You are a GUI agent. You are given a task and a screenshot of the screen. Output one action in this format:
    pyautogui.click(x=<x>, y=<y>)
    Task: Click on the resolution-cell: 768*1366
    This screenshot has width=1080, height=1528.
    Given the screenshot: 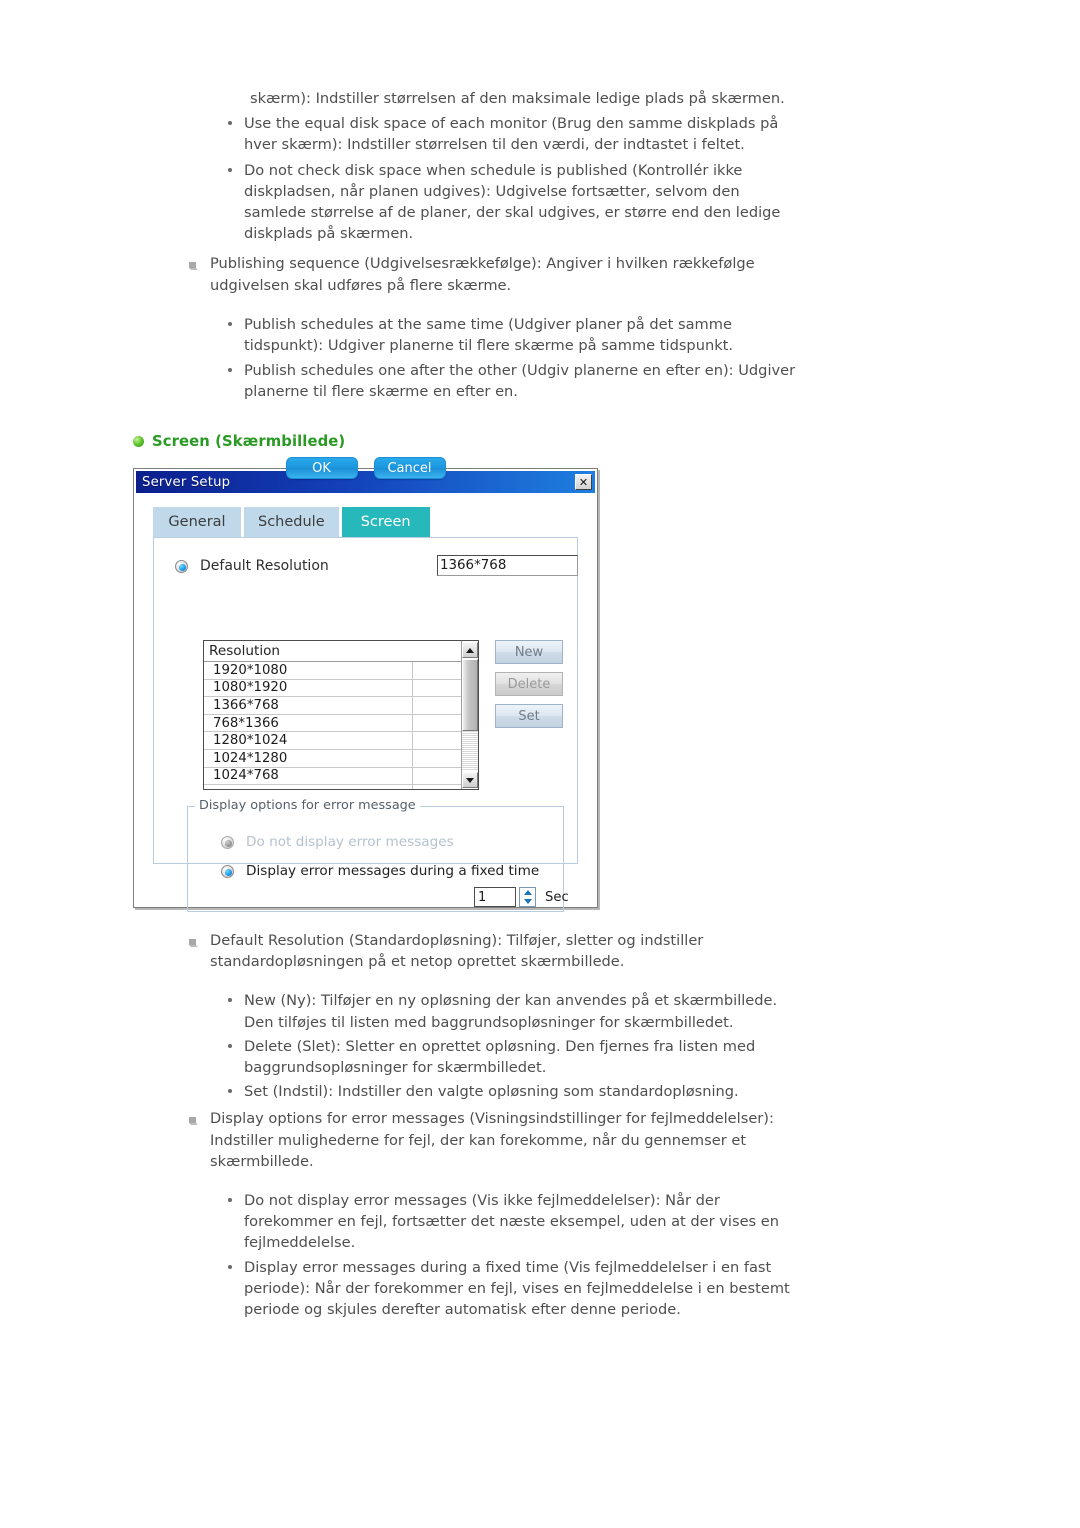 What is the action you would take?
    pyautogui.click(x=308, y=723)
    